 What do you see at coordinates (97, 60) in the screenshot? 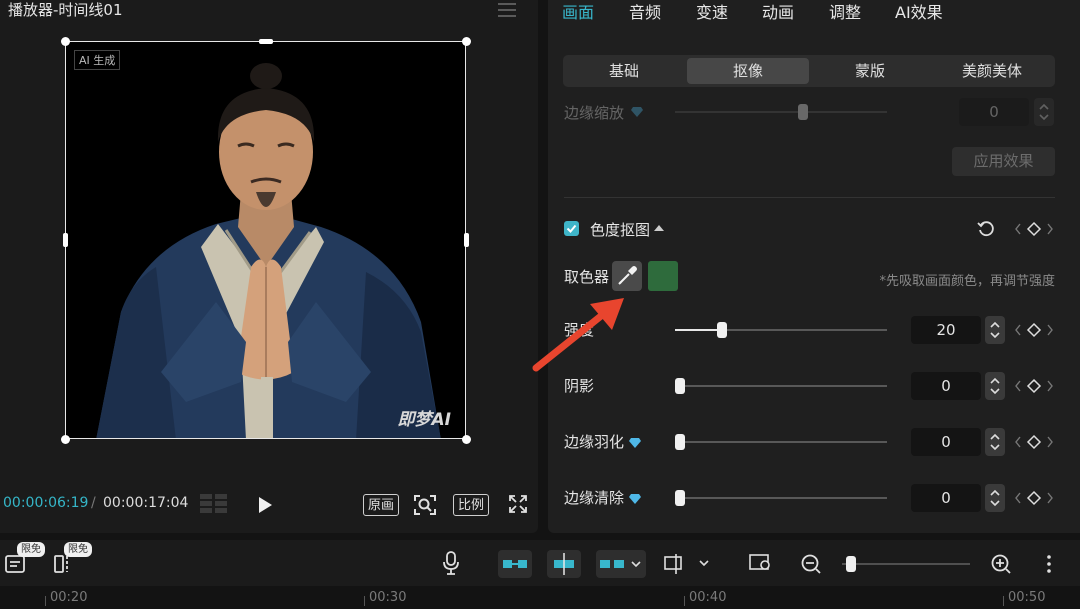
I see `ai-generated-watermark: AI 生成` at bounding box center [97, 60].